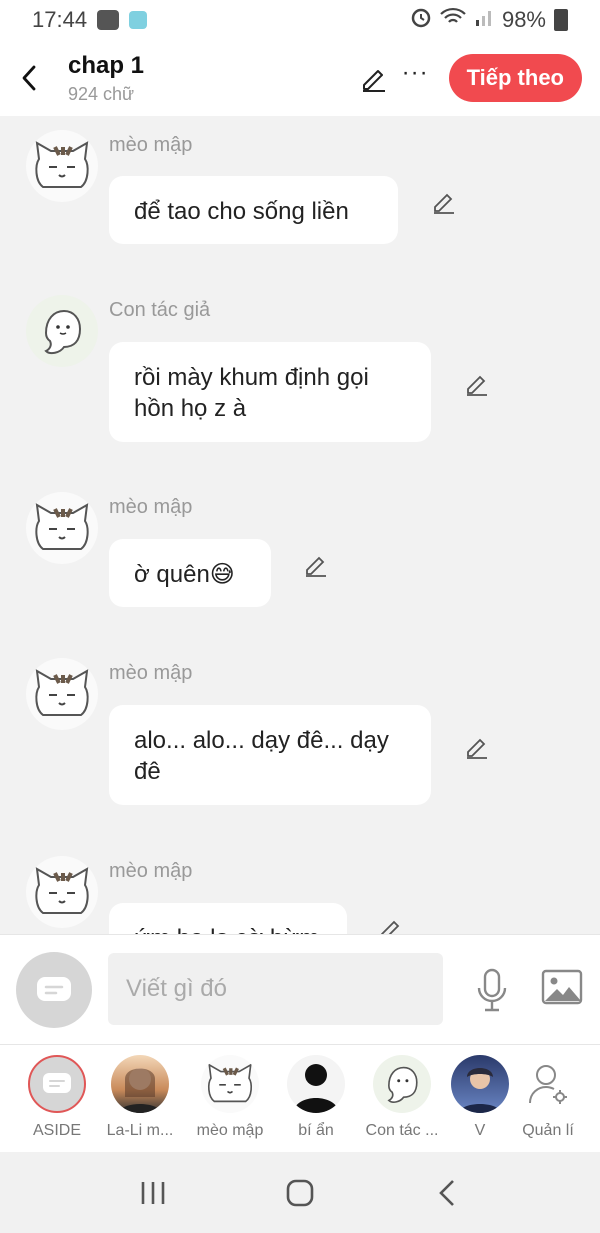 This screenshot has height=1233, width=600. I want to click on home-button, so click(300, 1193).